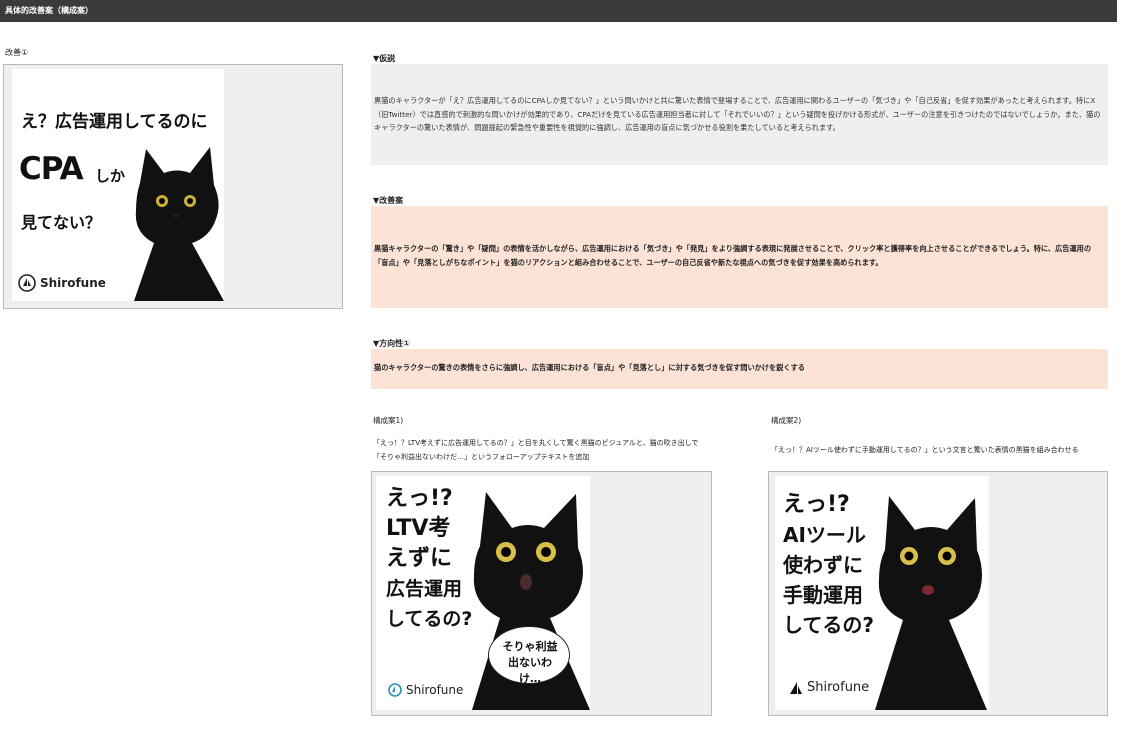 This screenshot has height=742, width=1121. What do you see at coordinates (558, 11) in the screenshot?
I see `page-header: 具体的改善案（構成案）` at bounding box center [558, 11].